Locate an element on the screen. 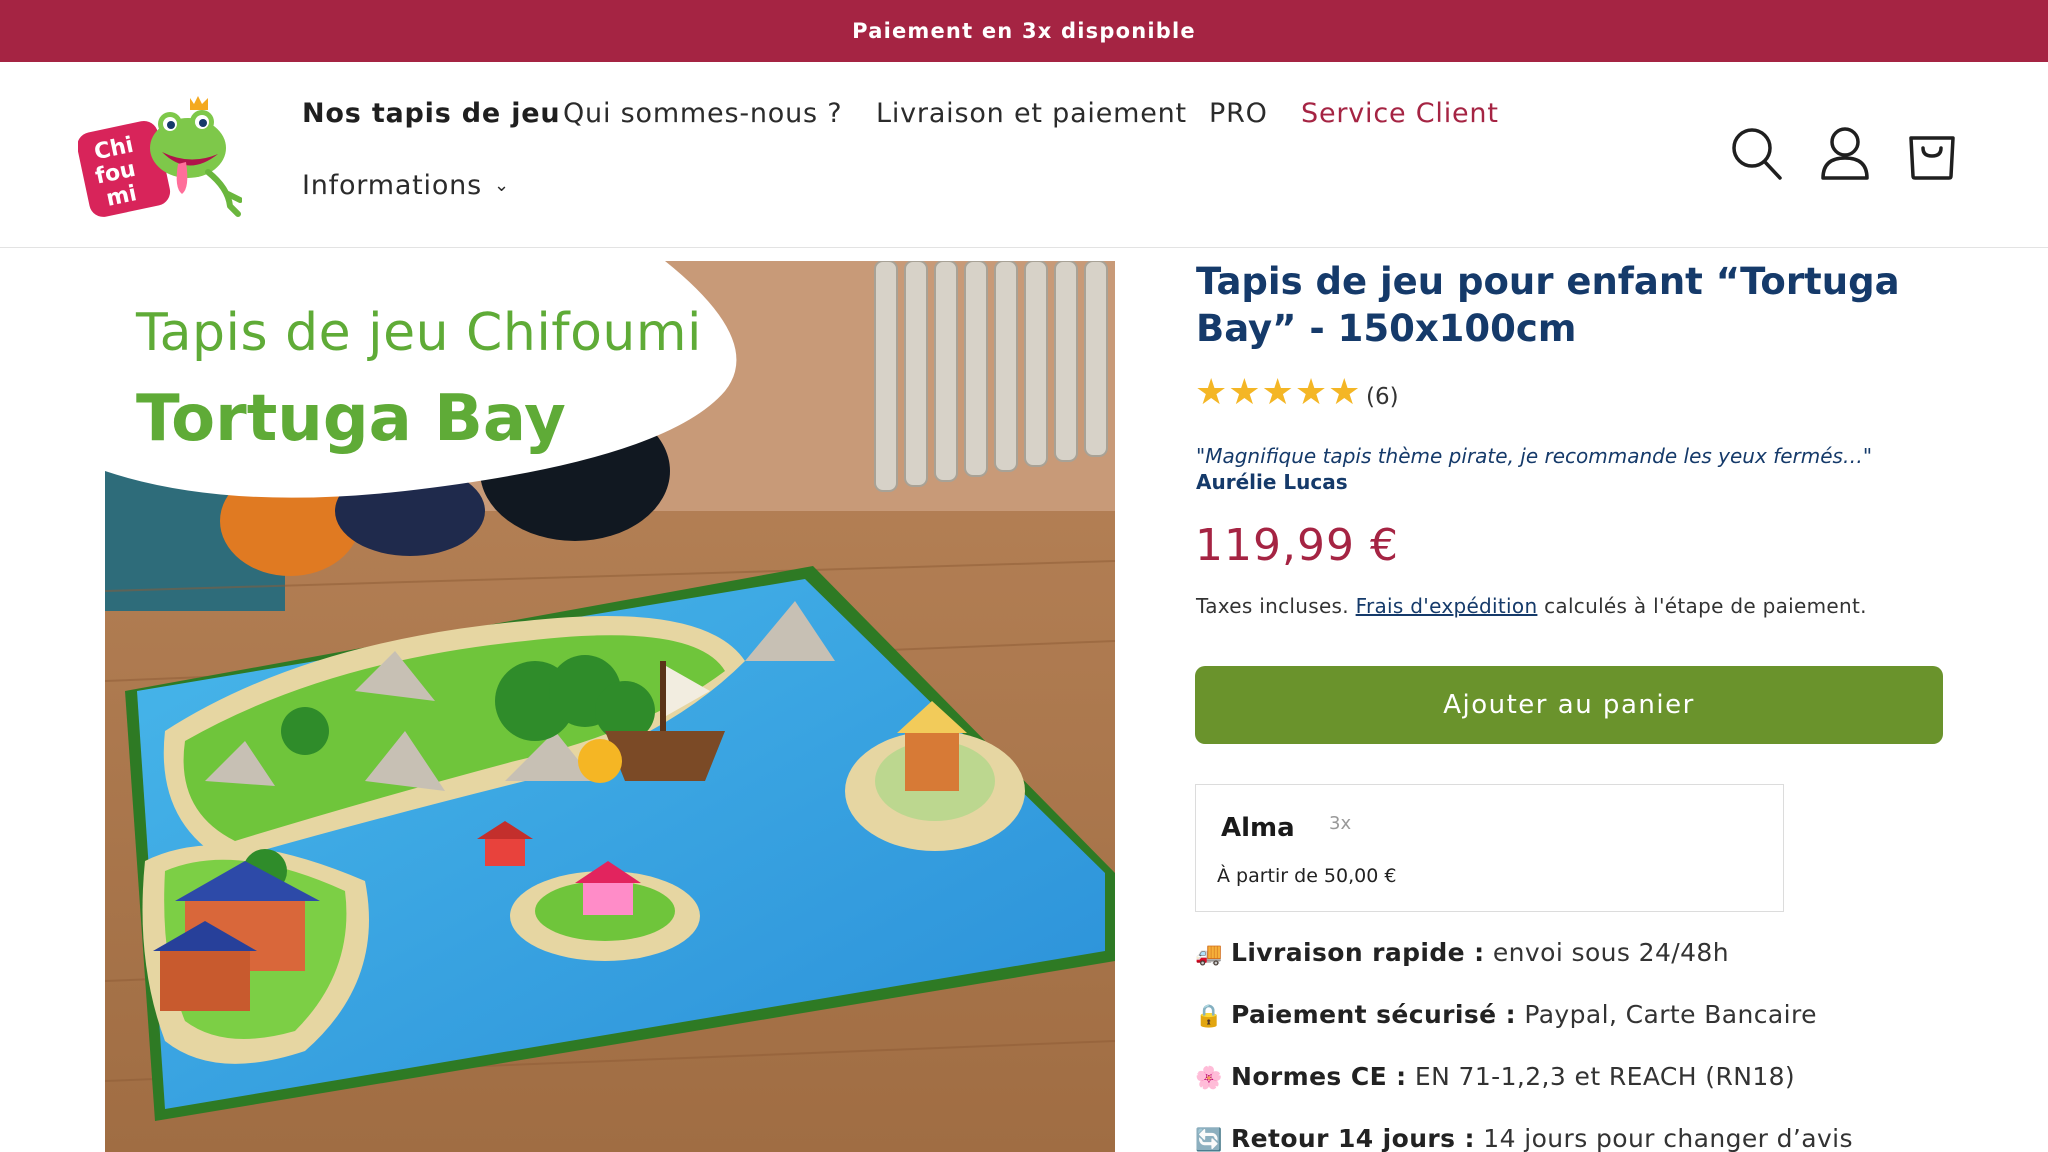 The image size is (2048, 1152). flower-icon: 🌸 is located at coordinates (1209, 1078).